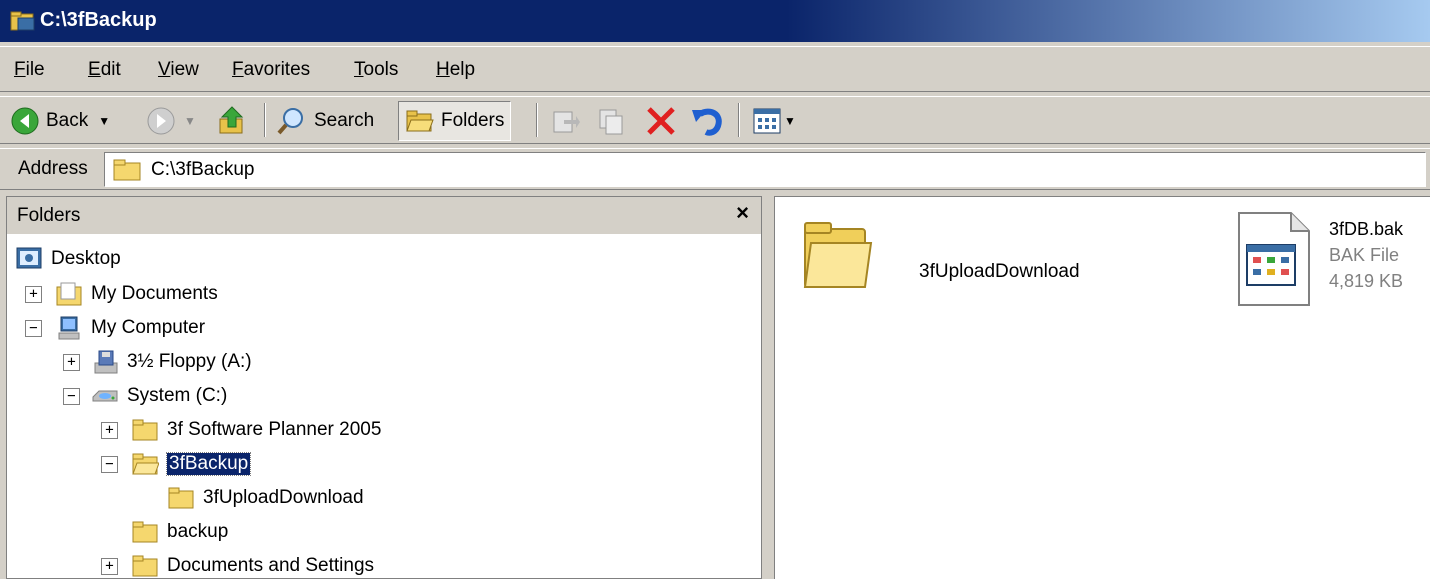 The width and height of the screenshot is (1430, 579). I want to click on copy-to-icon, so click(611, 122).